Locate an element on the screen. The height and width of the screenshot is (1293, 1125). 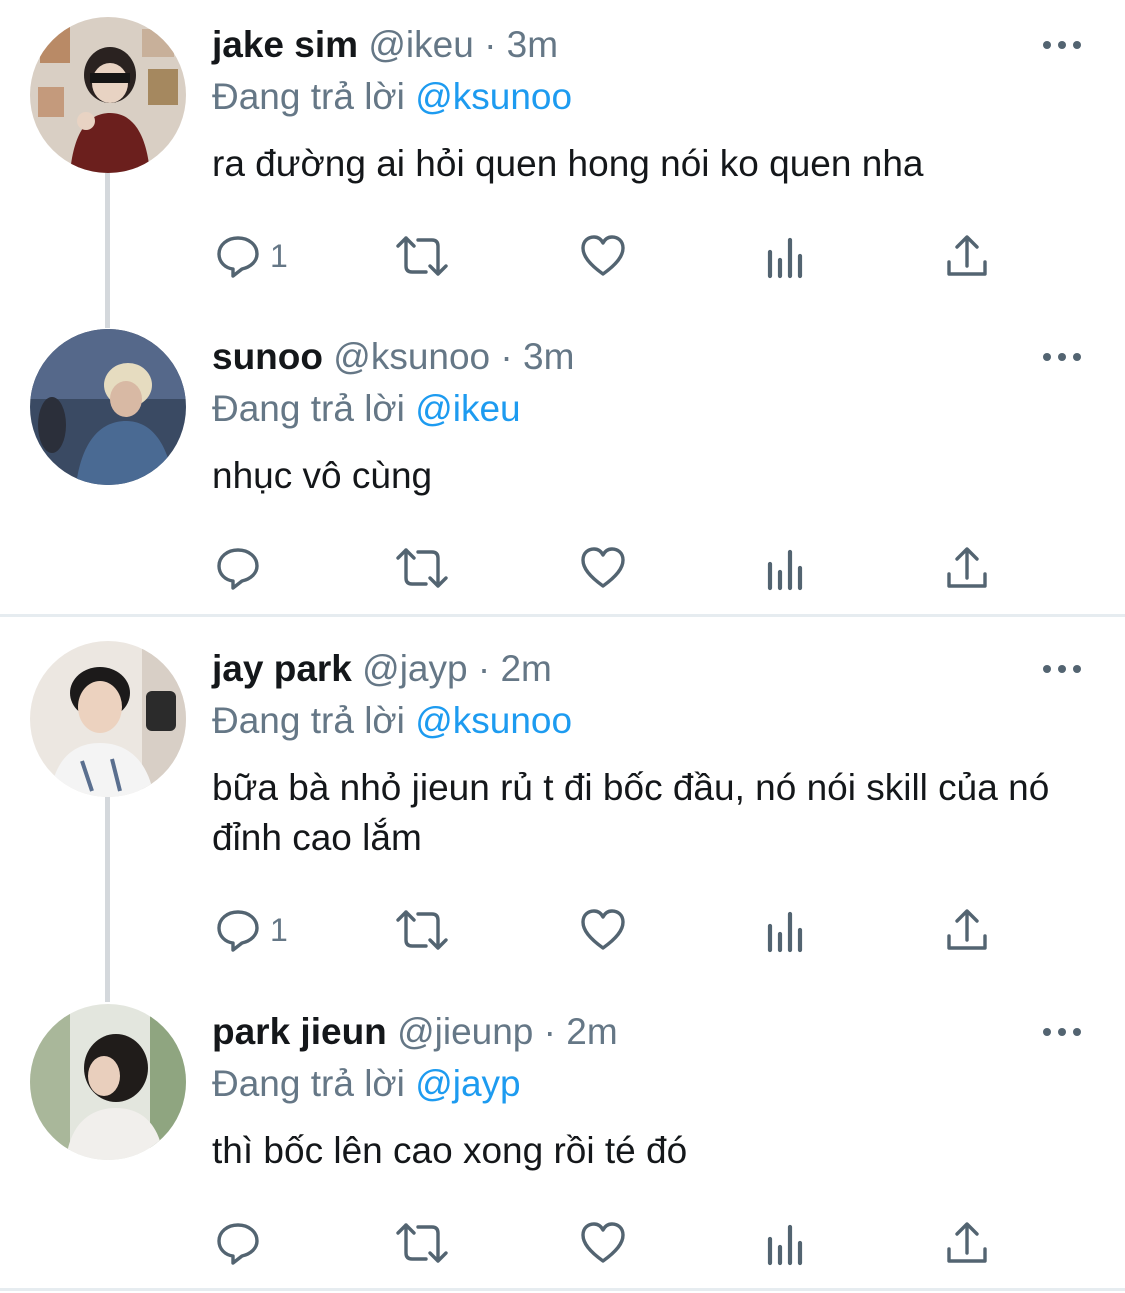
tweet-header: sunoo @ksunoo · 3m is located at coordinates (393, 357).